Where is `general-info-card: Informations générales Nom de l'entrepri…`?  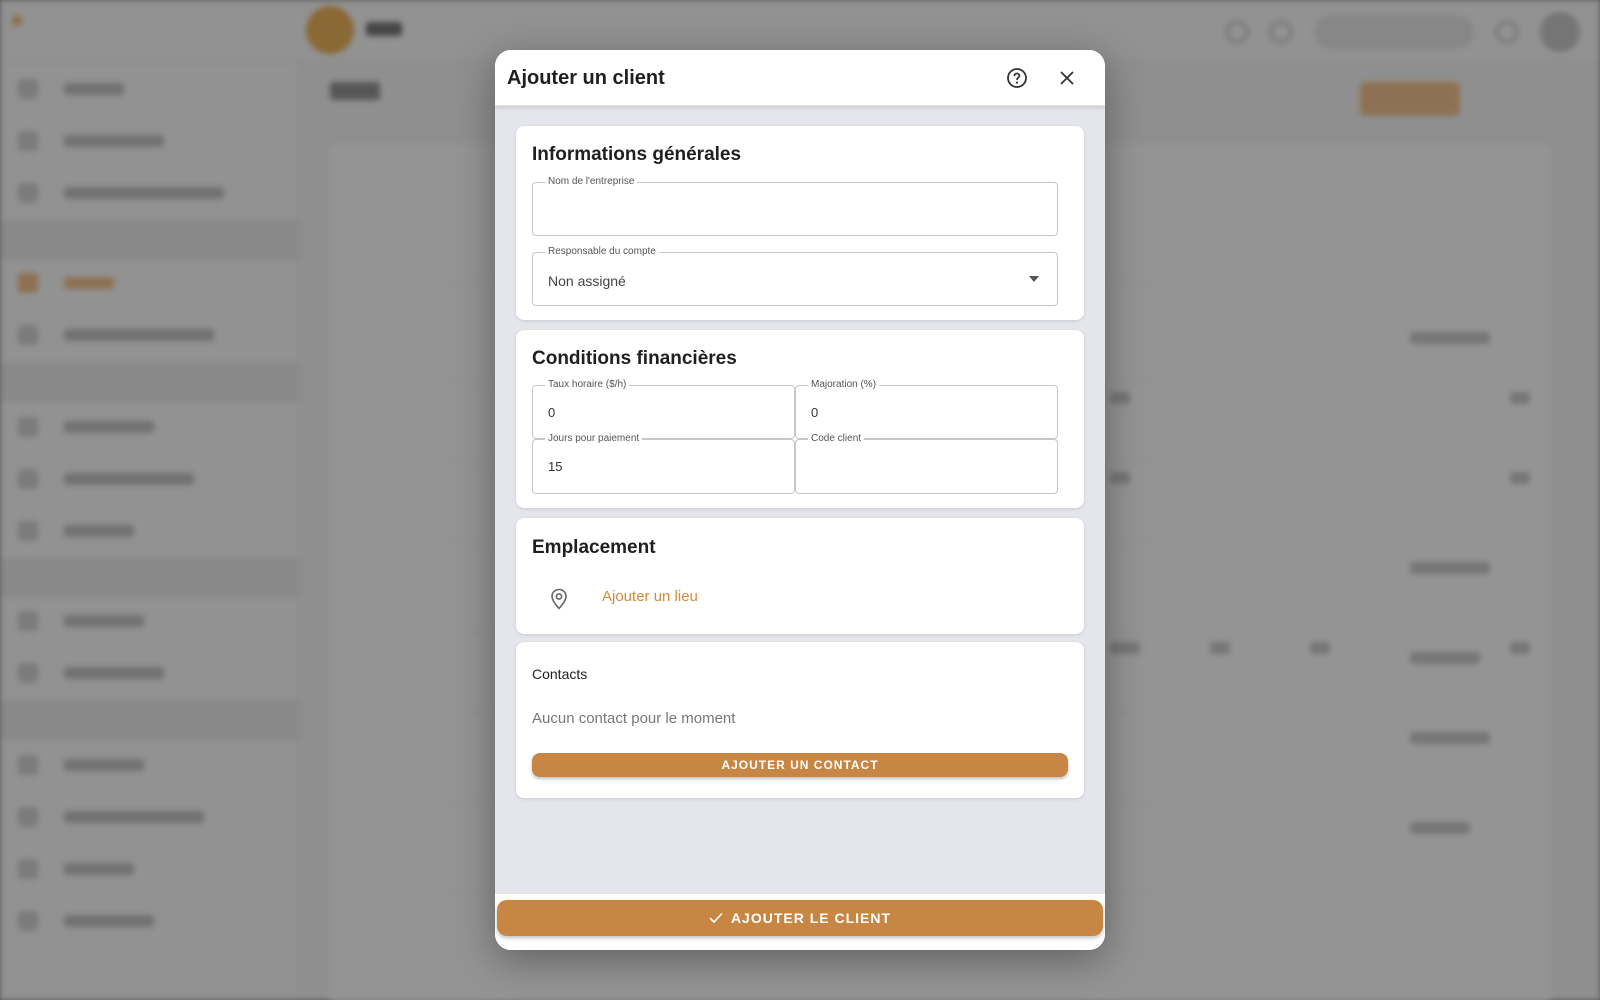
general-info-card: Informations générales Nom de l'entrepri… is located at coordinates (800, 223).